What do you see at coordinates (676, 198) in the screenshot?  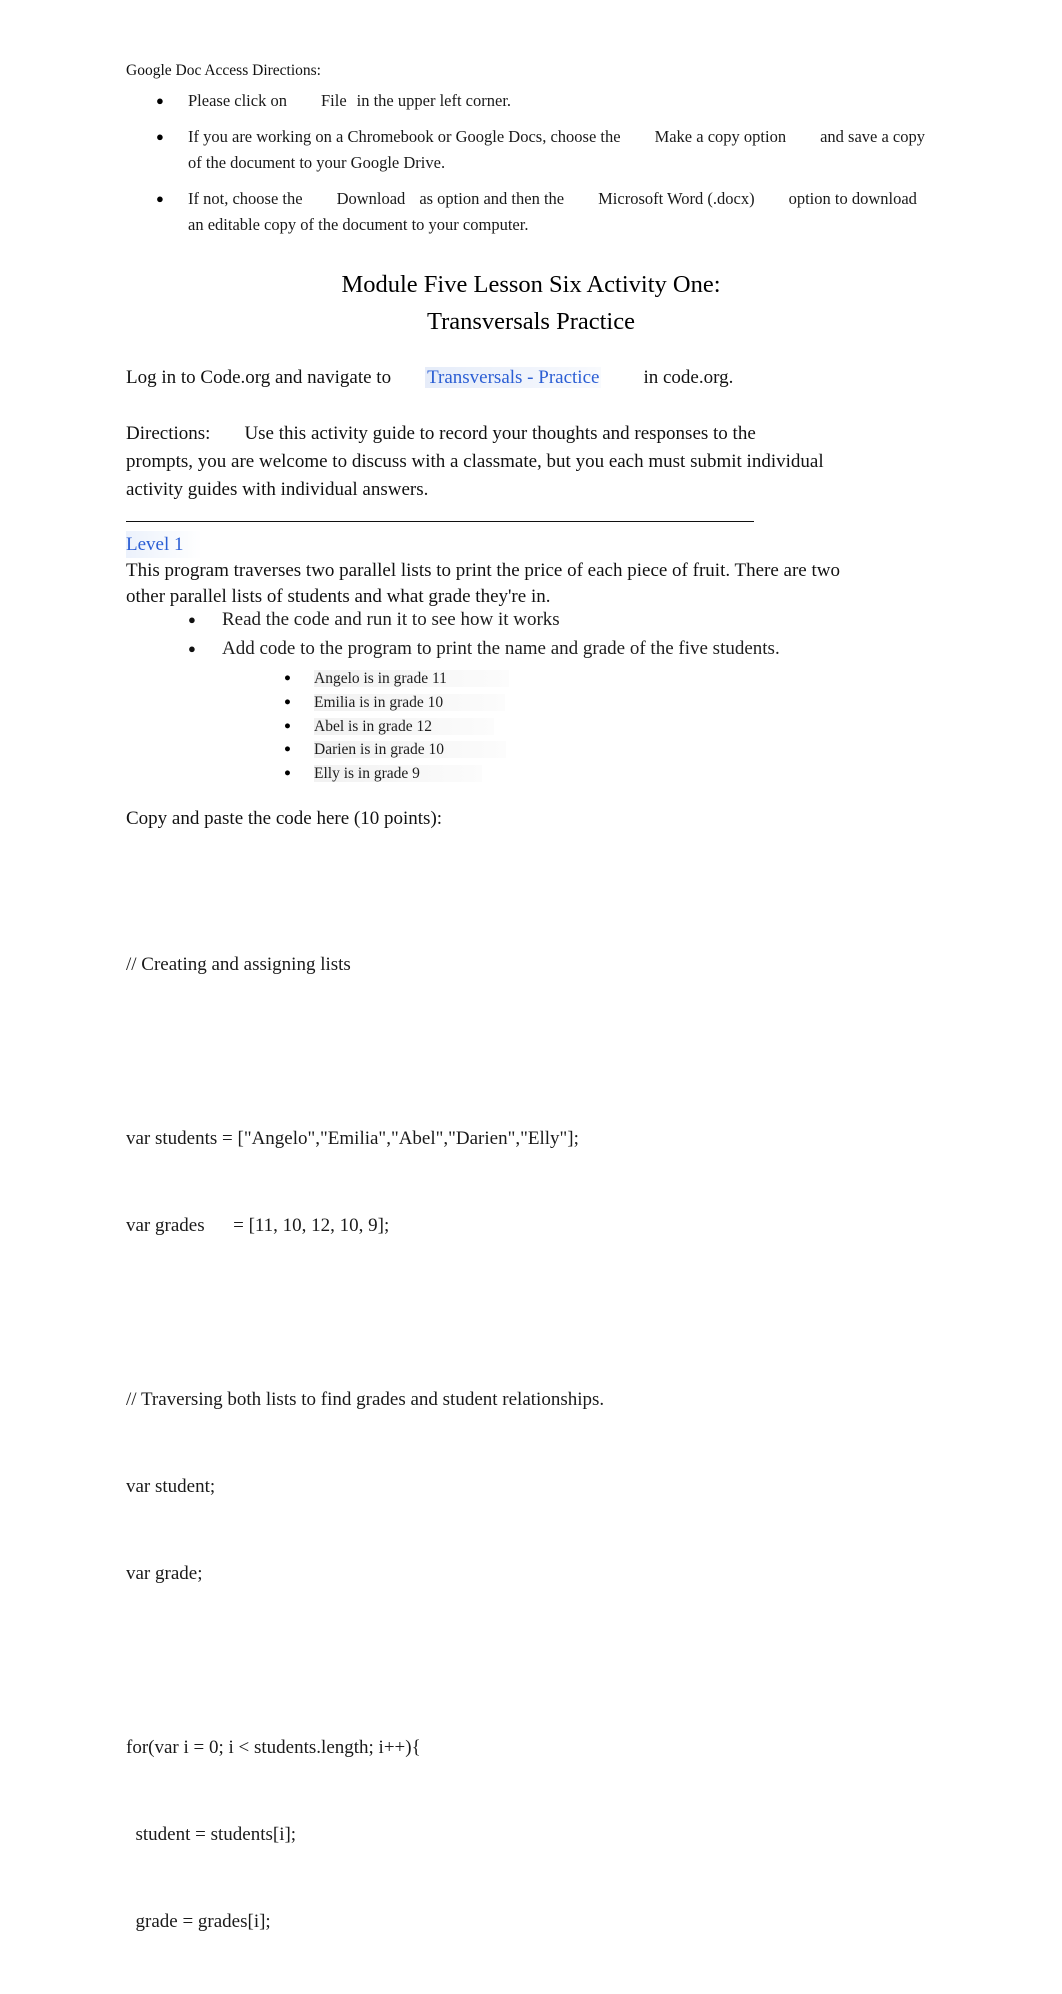 I see `list-item-emphasis-2b: Microsoft Word (.docx)` at bounding box center [676, 198].